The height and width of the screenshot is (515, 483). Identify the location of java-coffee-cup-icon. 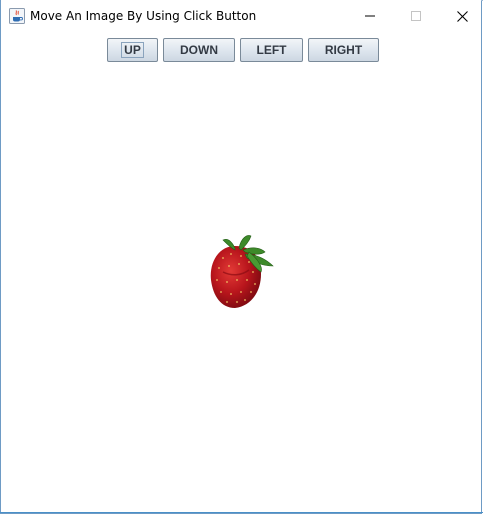
(17, 16).